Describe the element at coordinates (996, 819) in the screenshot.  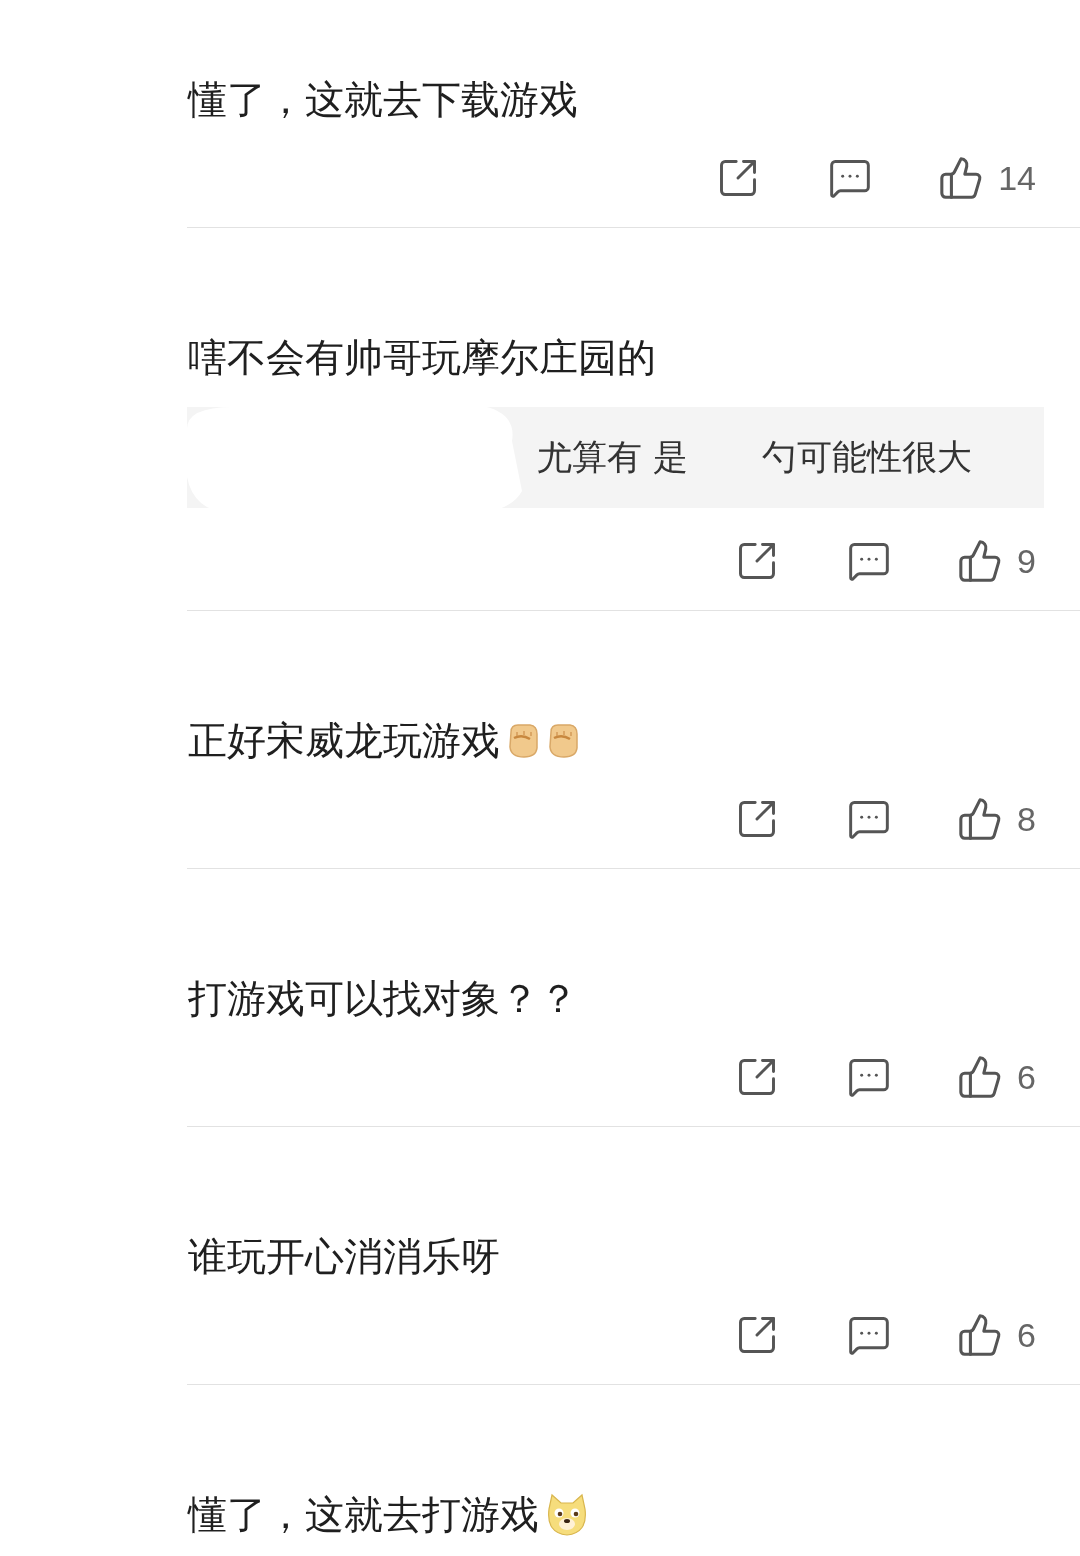
I see `like-button: 8` at that location.